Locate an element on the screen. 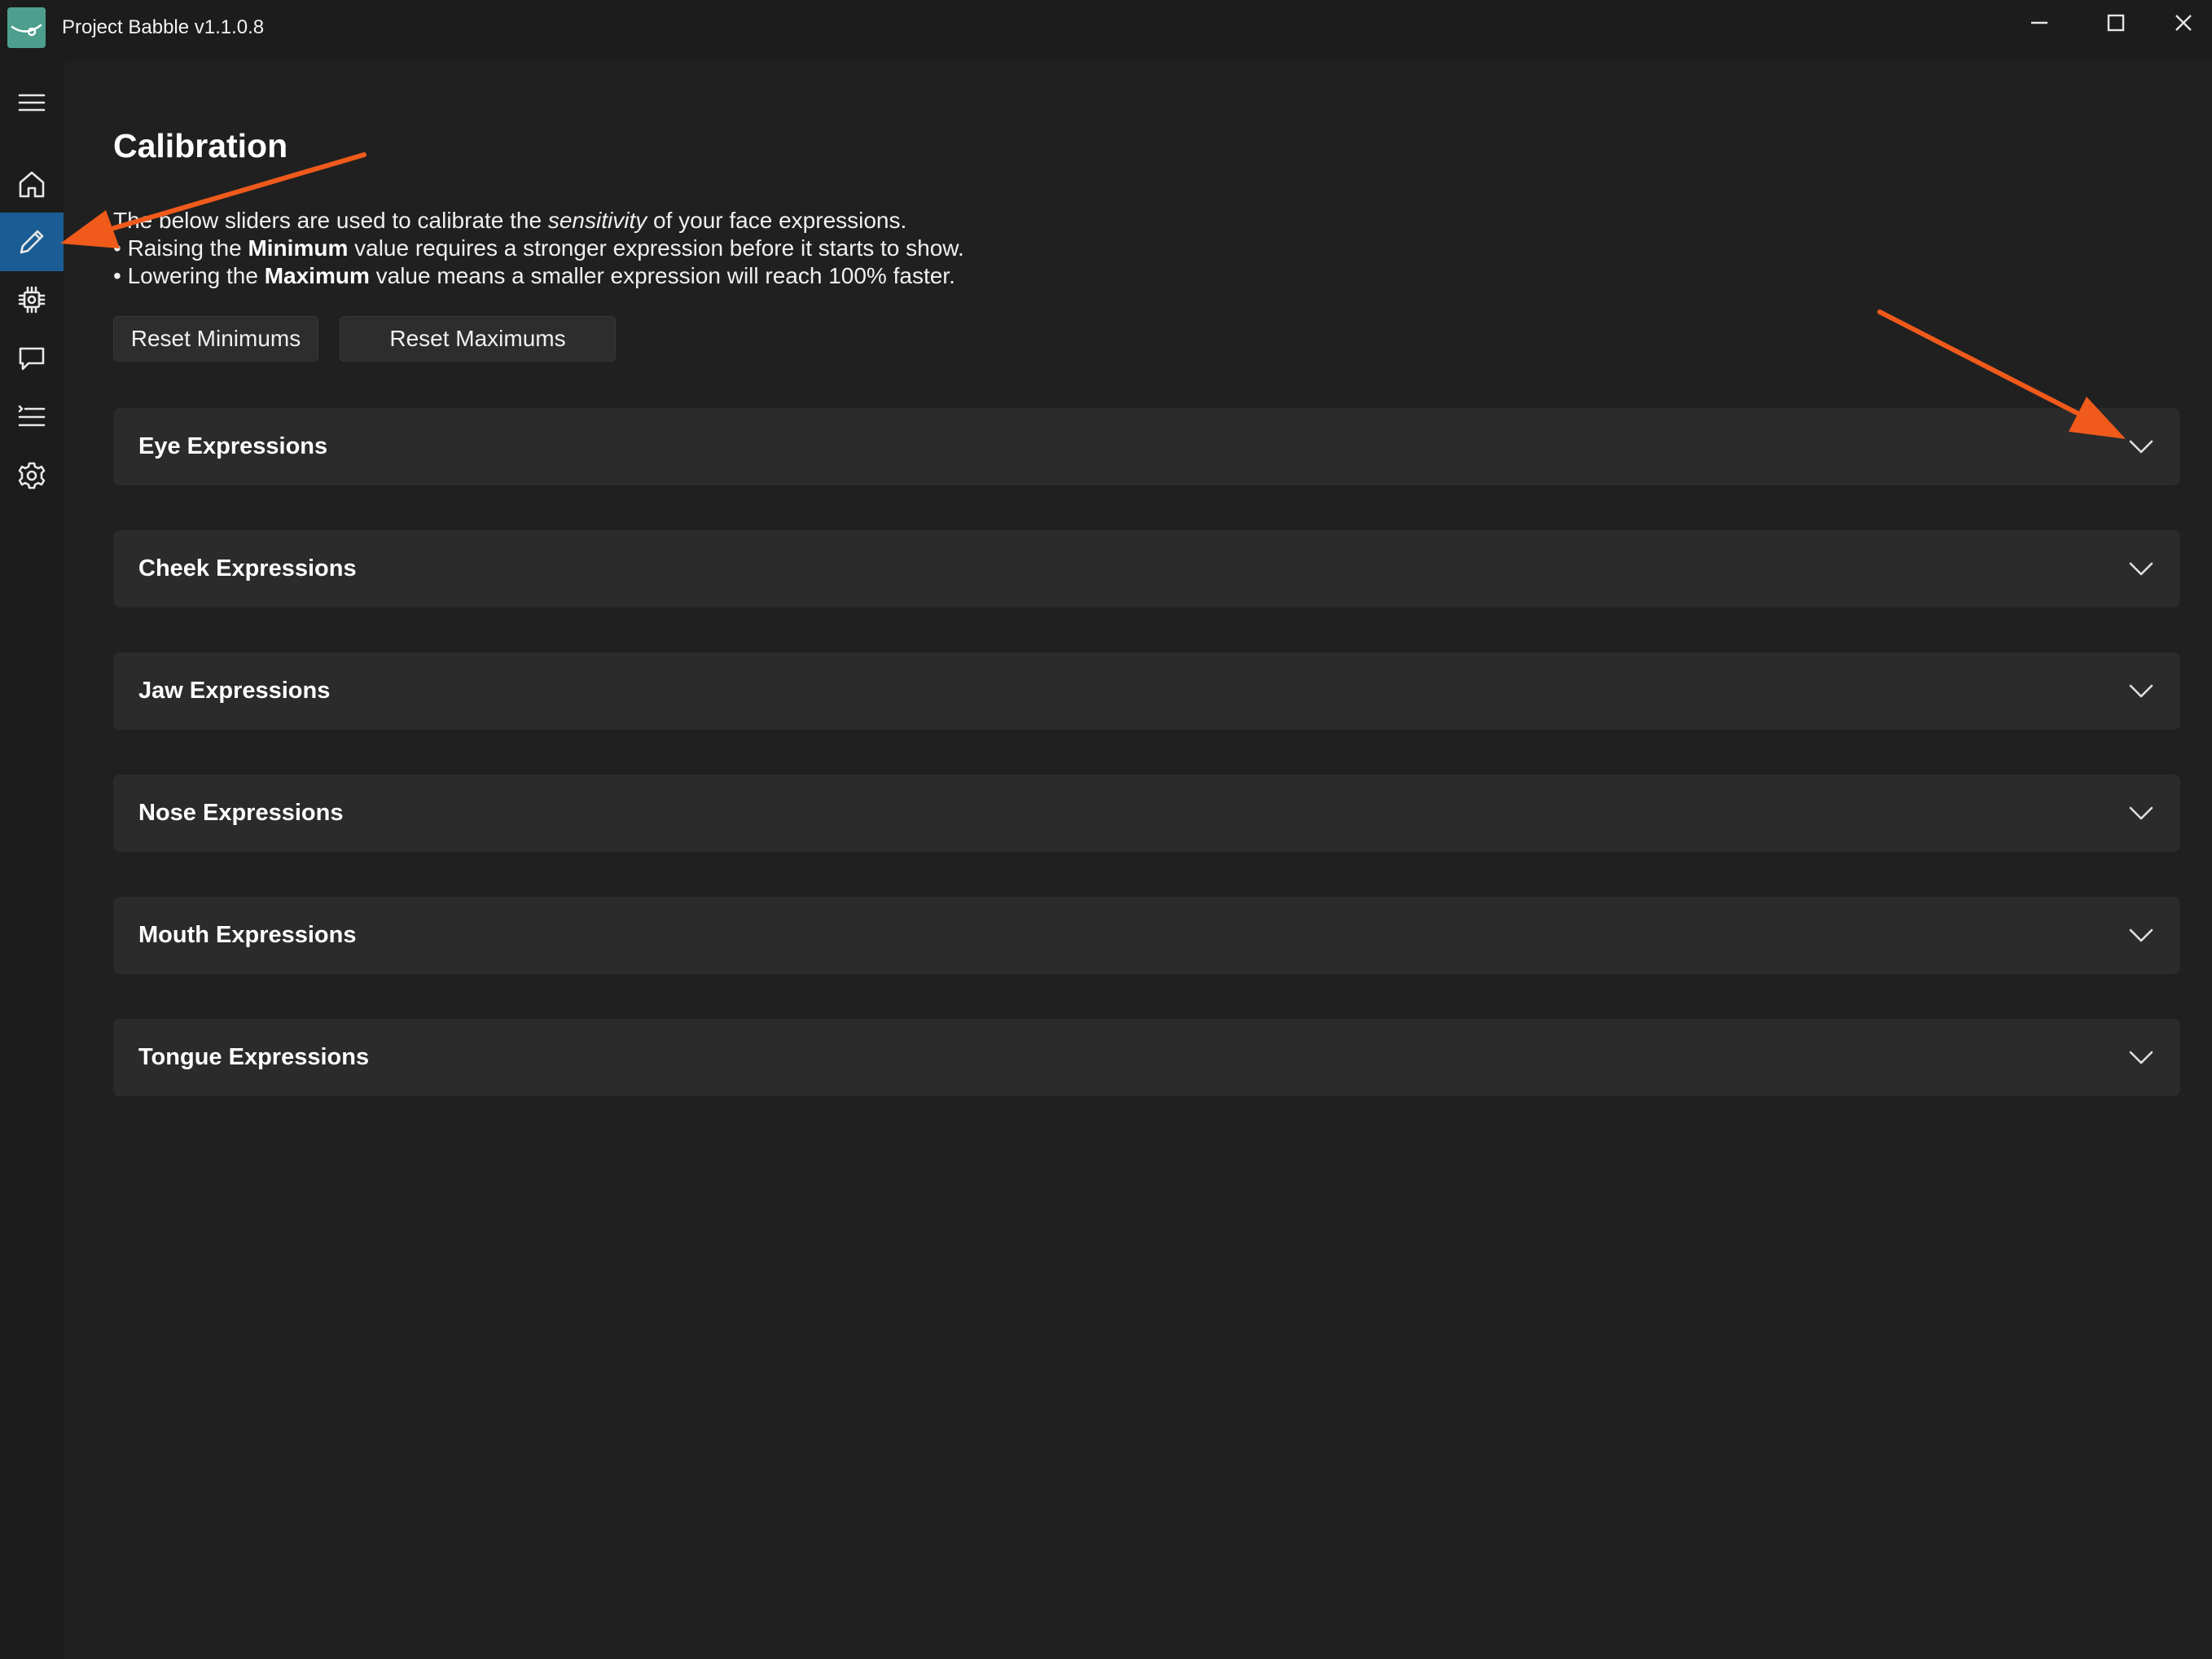 The image size is (2212, 1659). sidebar-item-calibration is located at coordinates (32, 242).